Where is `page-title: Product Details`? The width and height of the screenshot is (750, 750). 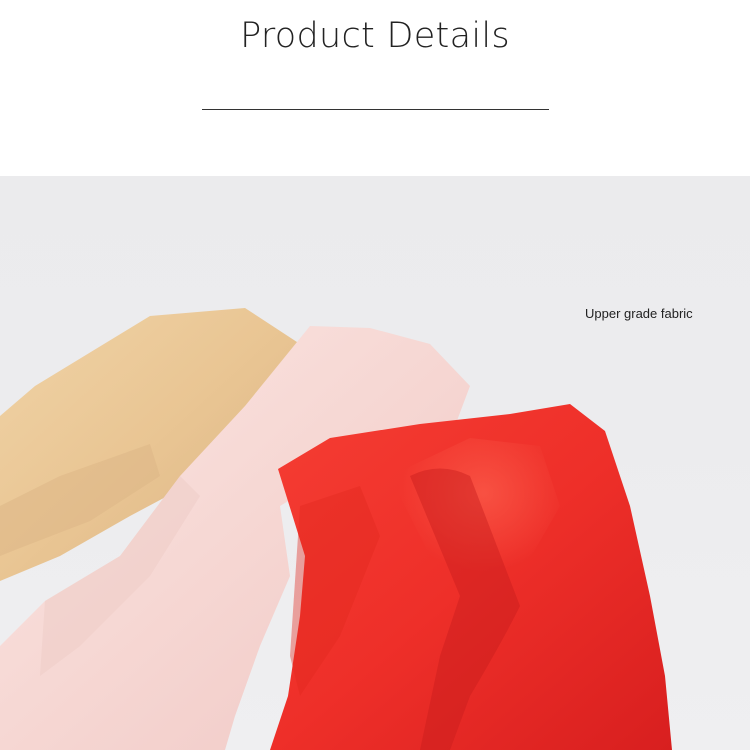
page-title: Product Details is located at coordinates (375, 36).